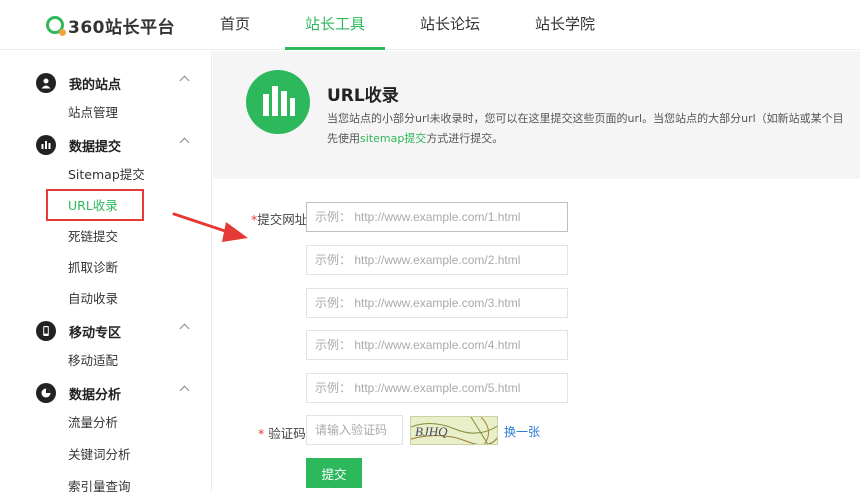 The image size is (860, 492). What do you see at coordinates (93, 299) in the screenshot?
I see `sidebar-item-auto-submit: 自动收录` at bounding box center [93, 299].